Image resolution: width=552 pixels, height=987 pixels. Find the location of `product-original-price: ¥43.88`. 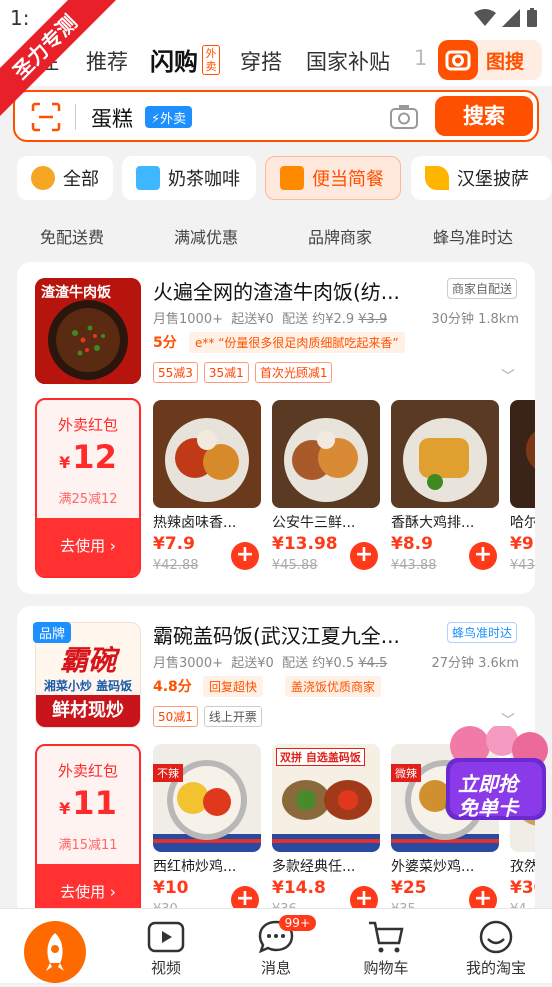

product-original-price: ¥43.88 is located at coordinates (414, 565).